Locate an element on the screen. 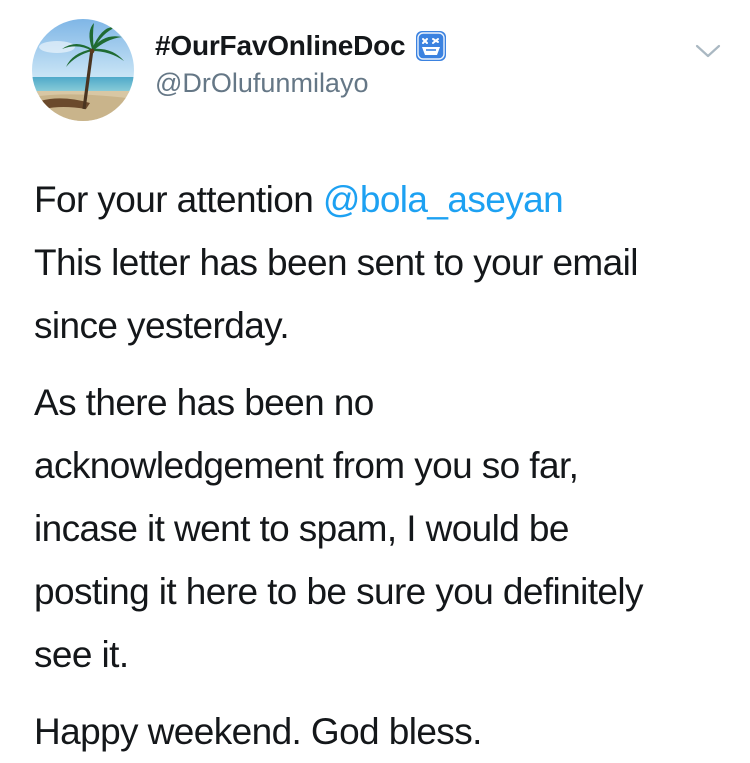  tweet-paragraph-3: Happy weekend. God bless. is located at coordinates (379, 731).